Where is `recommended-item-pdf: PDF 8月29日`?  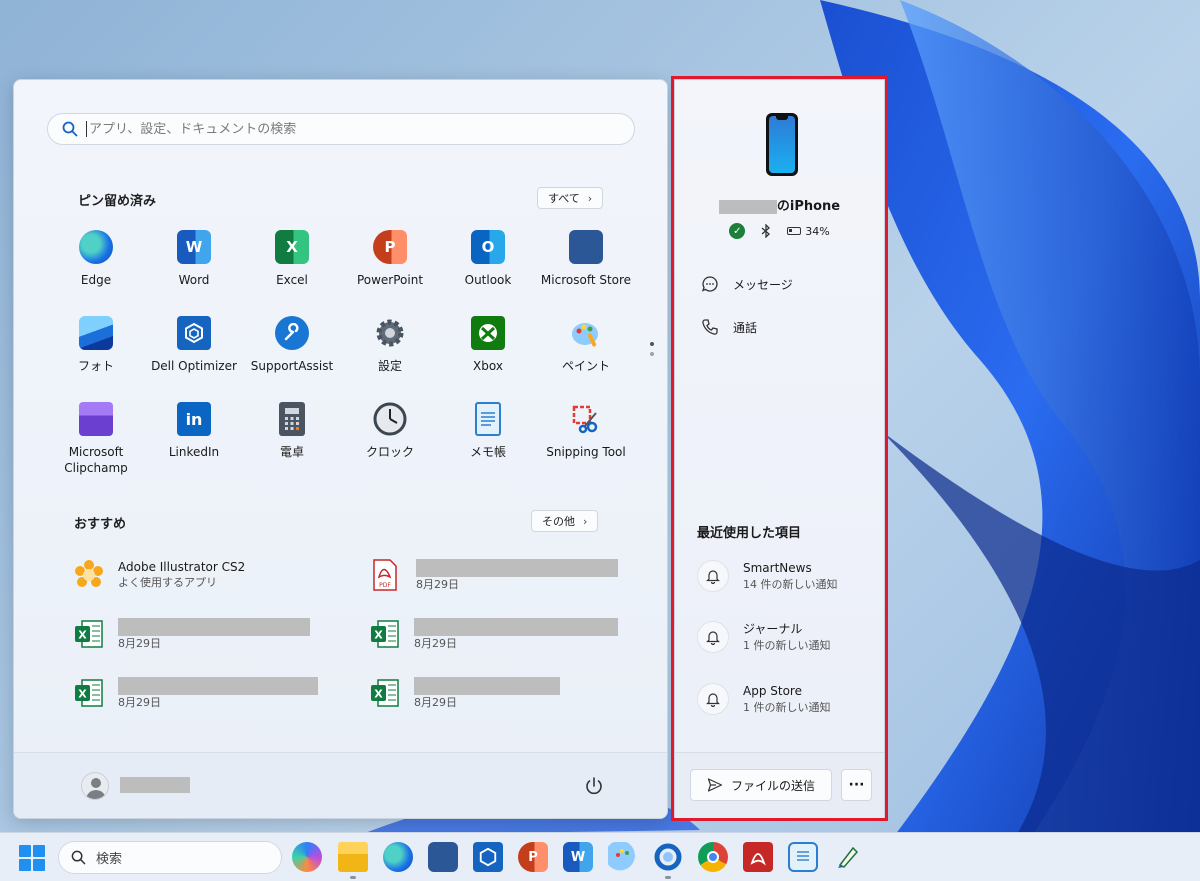
recommended-item-pdf: PDF 8月29日 is located at coordinates (495, 576).